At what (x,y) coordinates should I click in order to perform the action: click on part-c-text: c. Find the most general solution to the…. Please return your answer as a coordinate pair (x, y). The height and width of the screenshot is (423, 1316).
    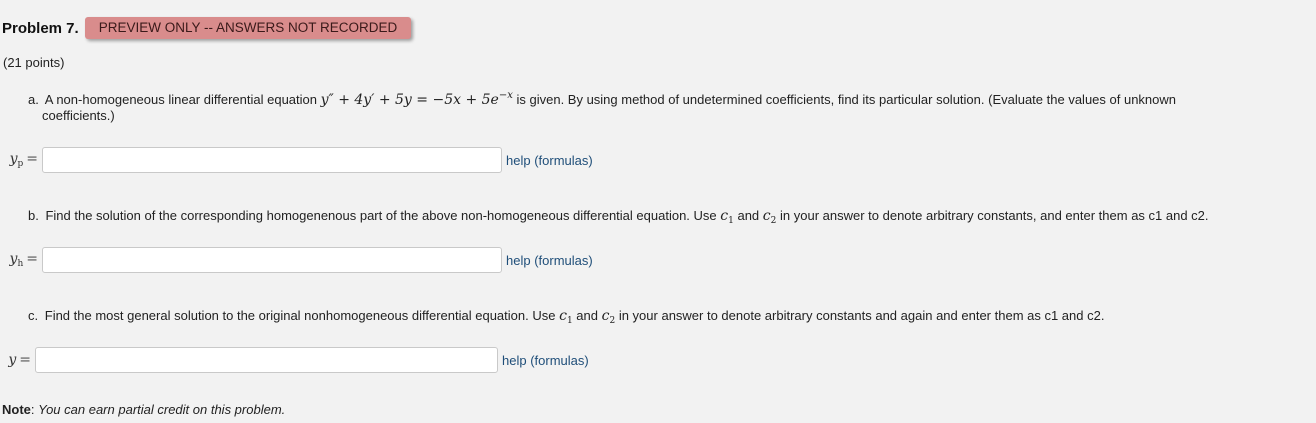
    Looking at the image, I should click on (663, 318).